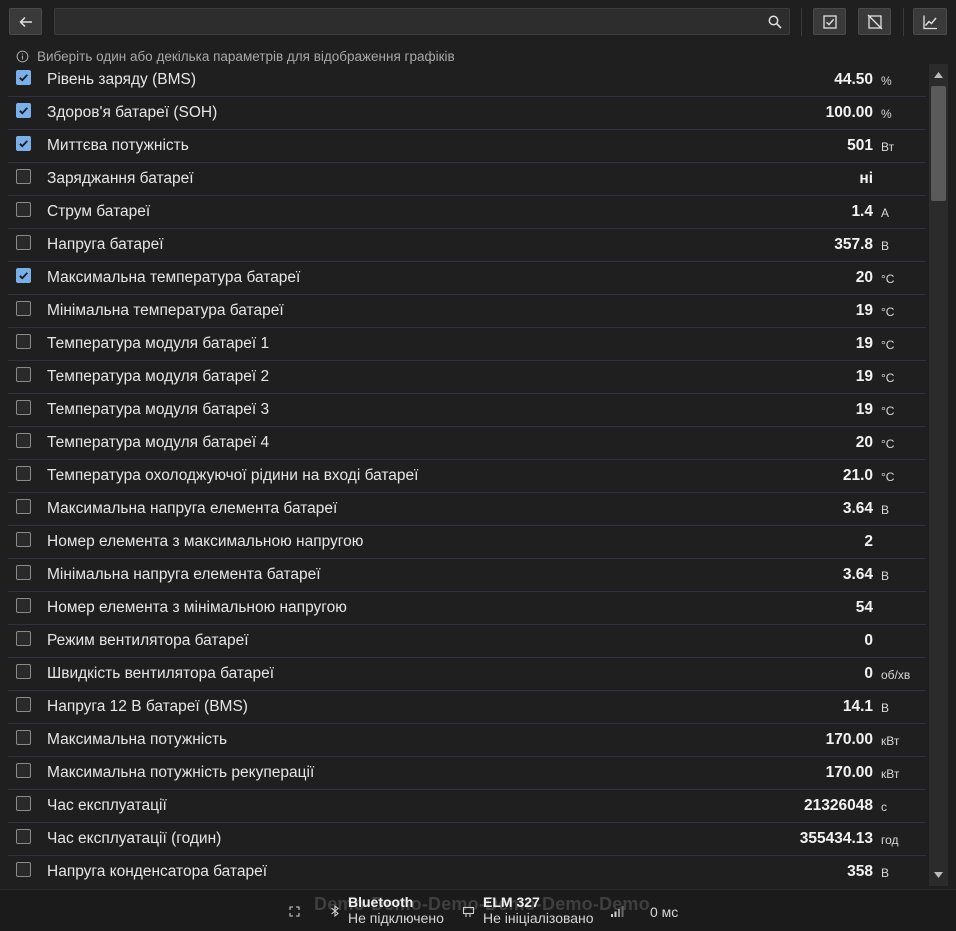 This screenshot has width=956, height=931. I want to click on latency-value: 0 мс, so click(664, 912).